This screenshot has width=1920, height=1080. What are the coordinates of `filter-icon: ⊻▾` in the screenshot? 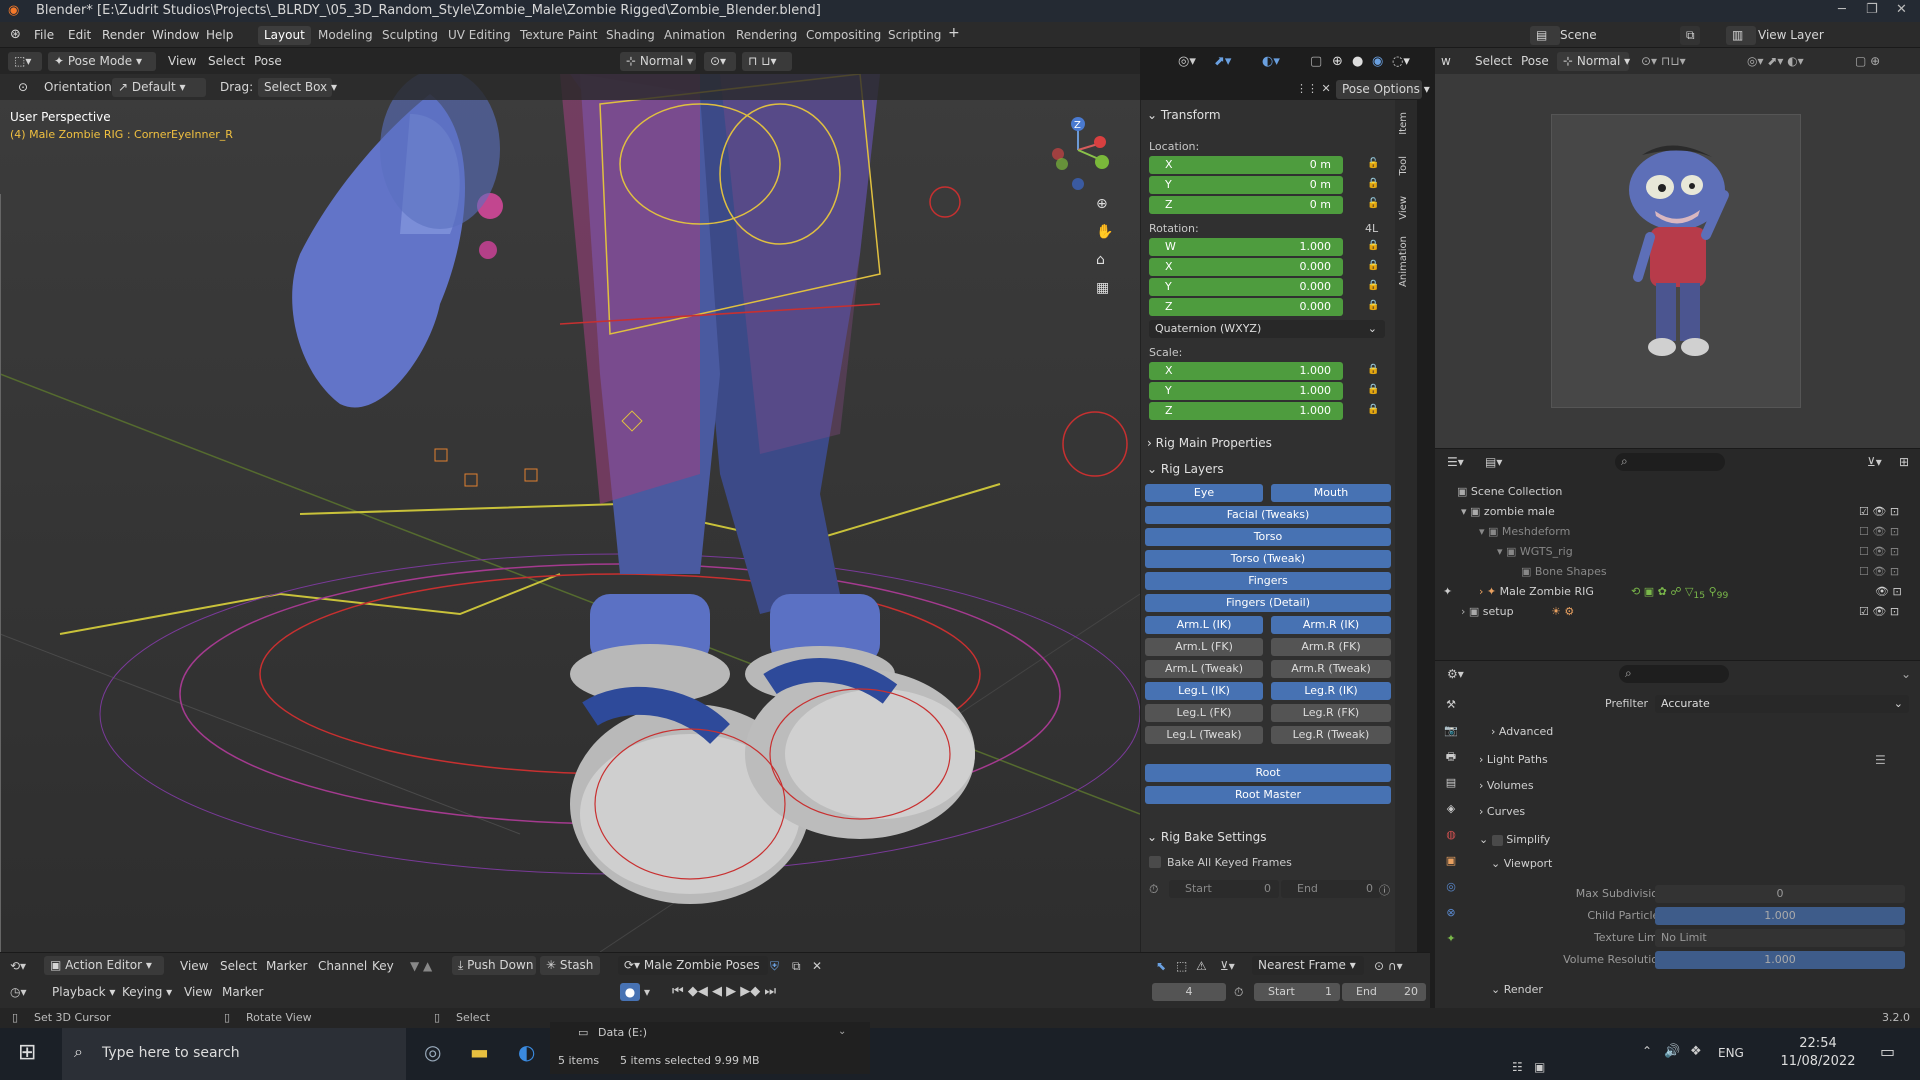 It's located at (1874, 462).